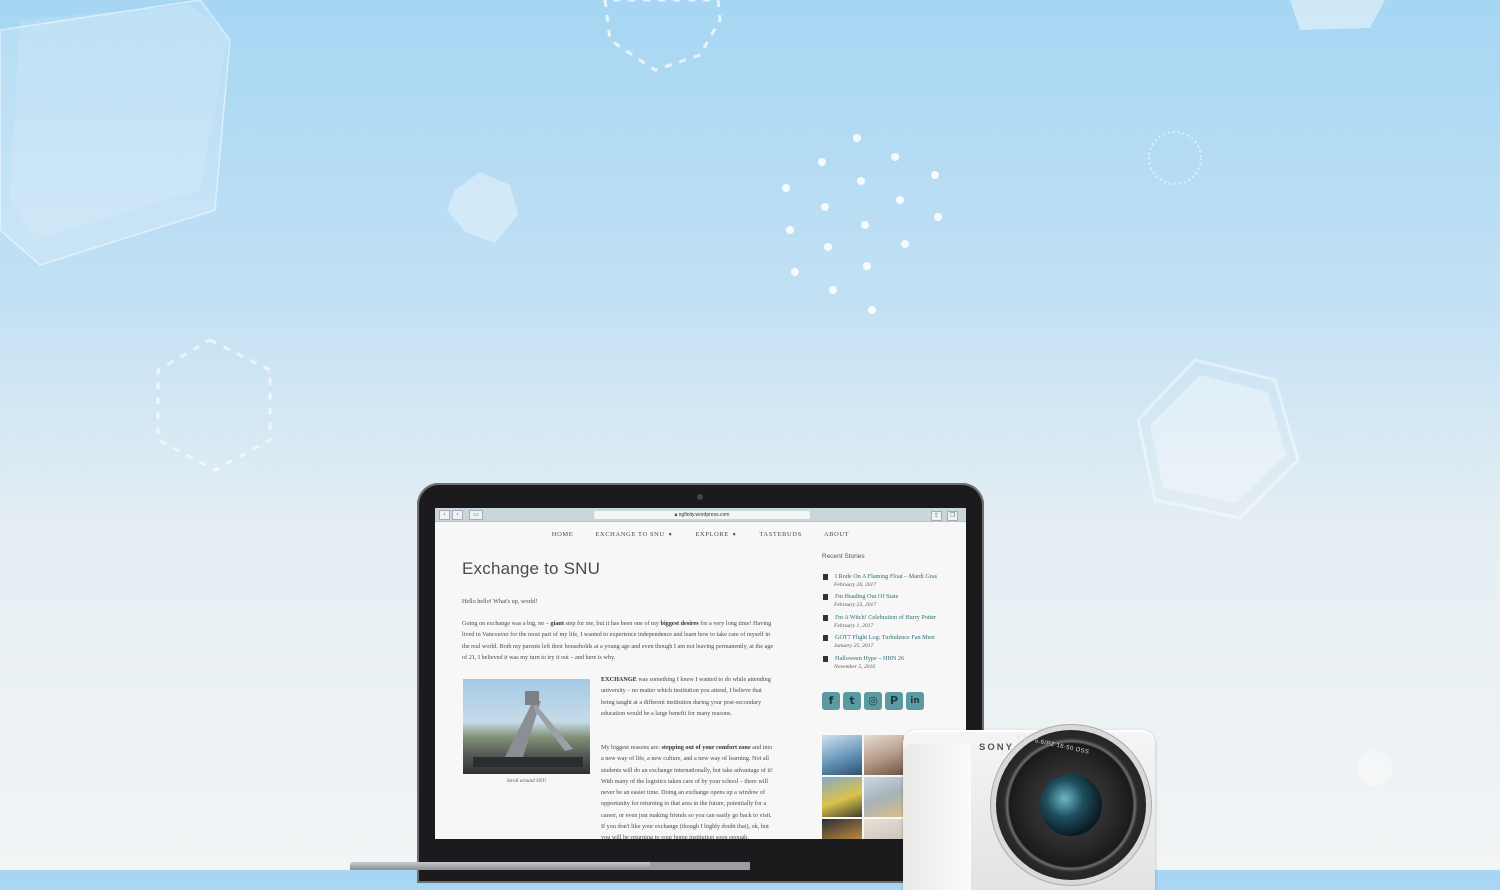 Image resolution: width=1500 pixels, height=890 pixels. I want to click on story-date: February 26, 2017, so click(855, 585).